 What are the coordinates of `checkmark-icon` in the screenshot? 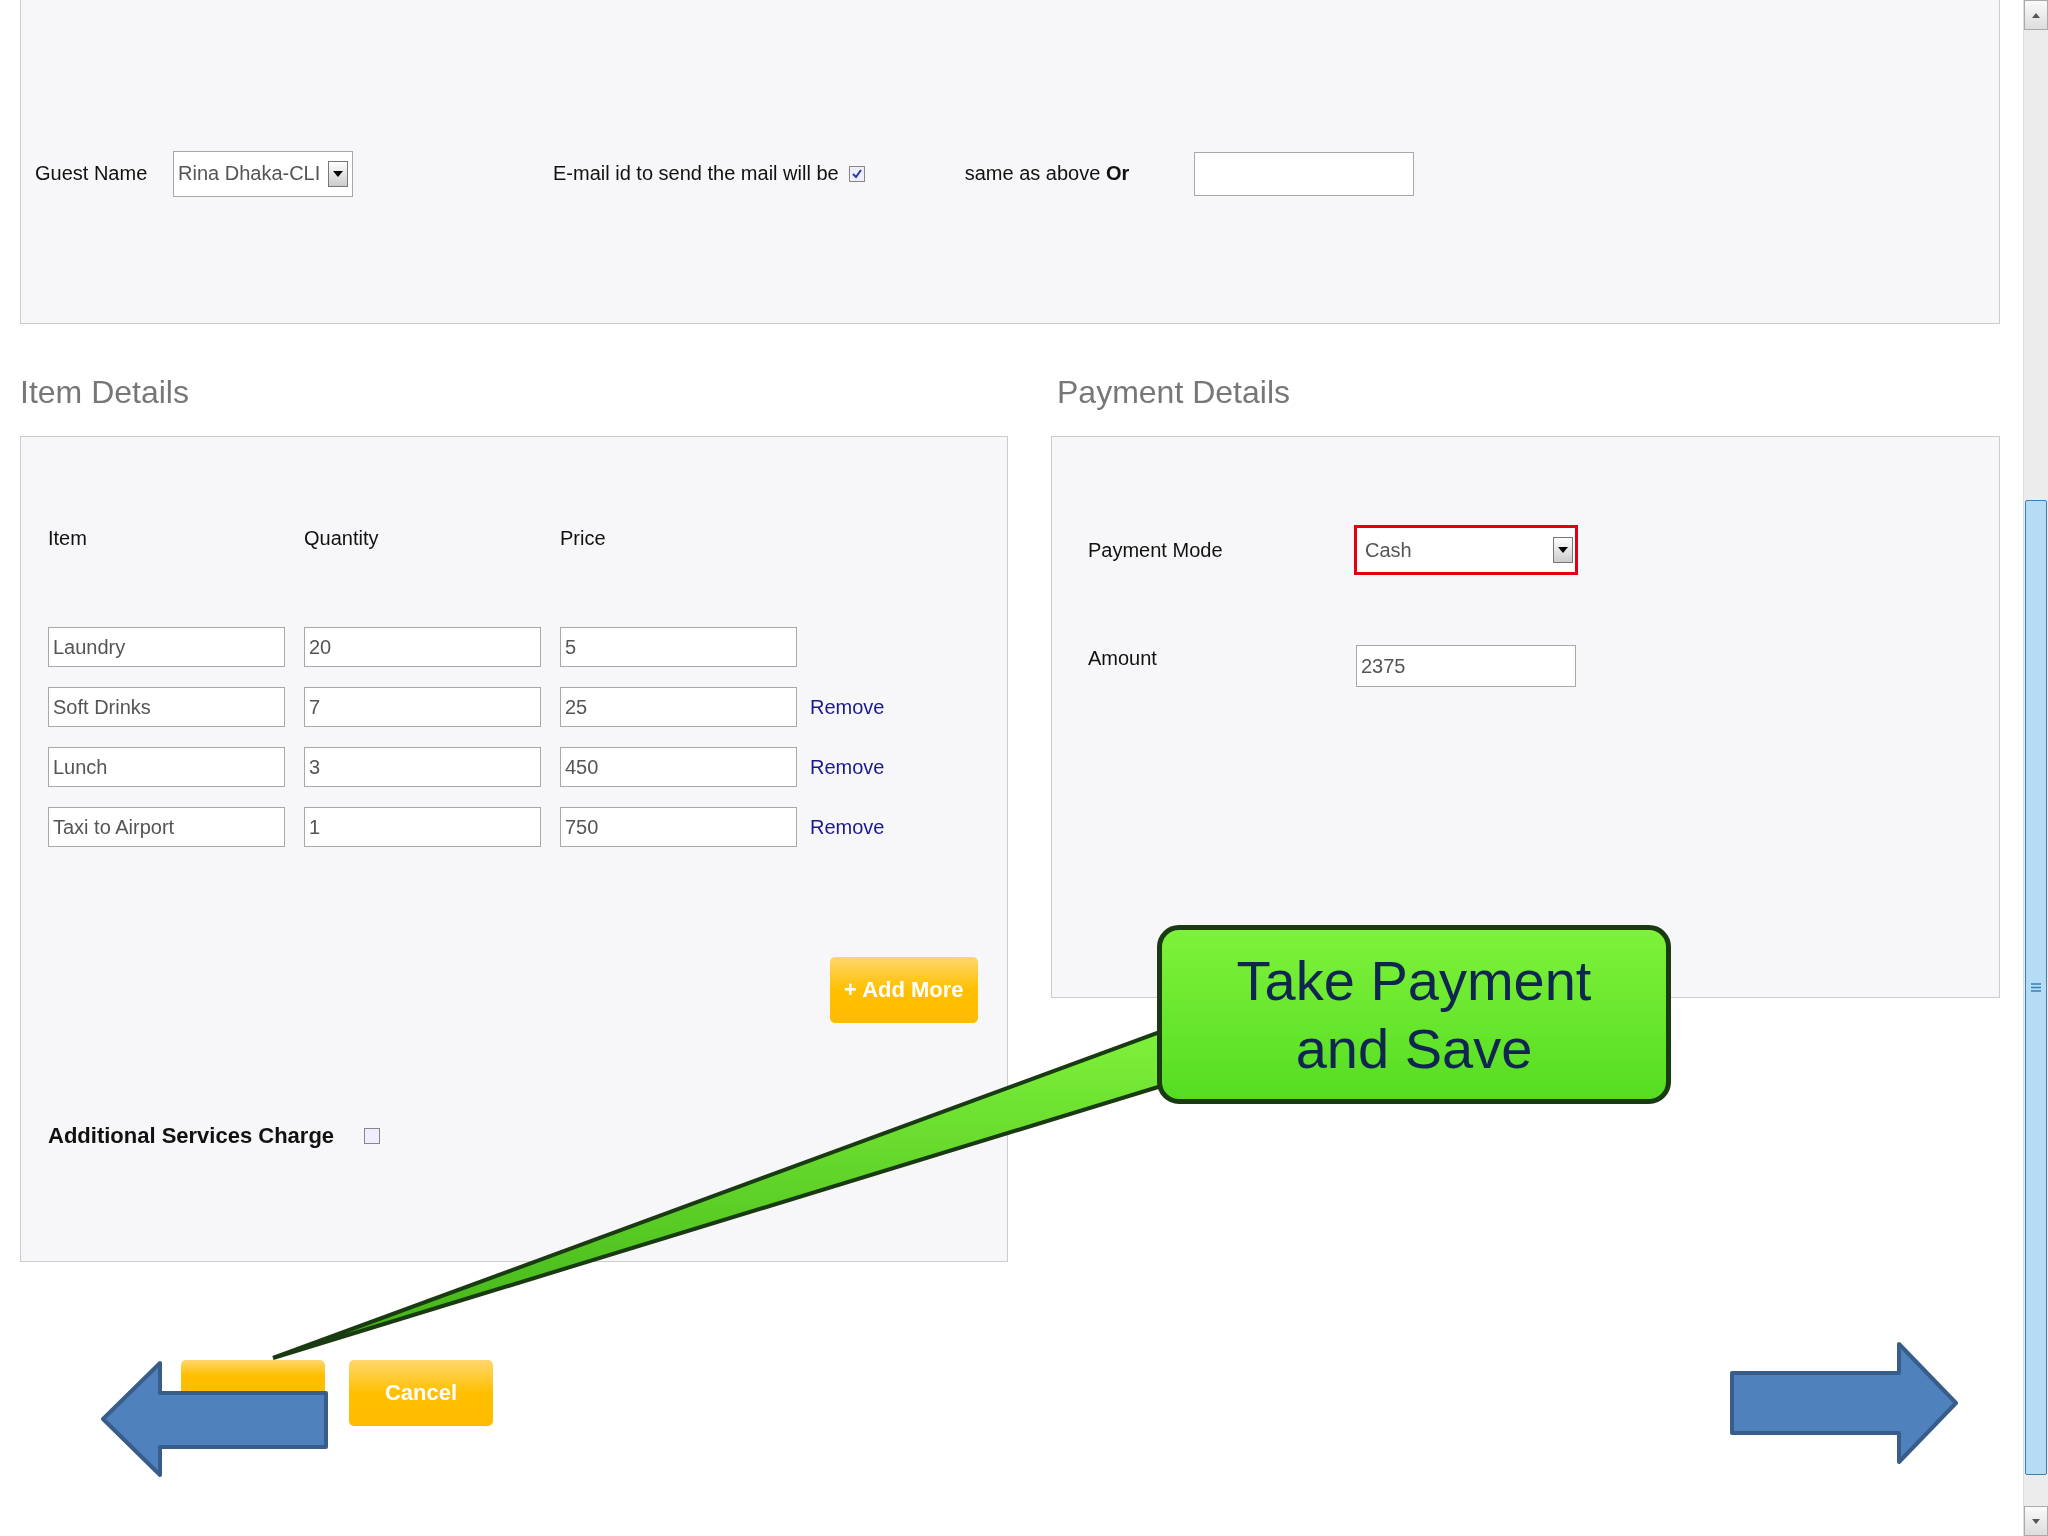 It's located at (856, 173).